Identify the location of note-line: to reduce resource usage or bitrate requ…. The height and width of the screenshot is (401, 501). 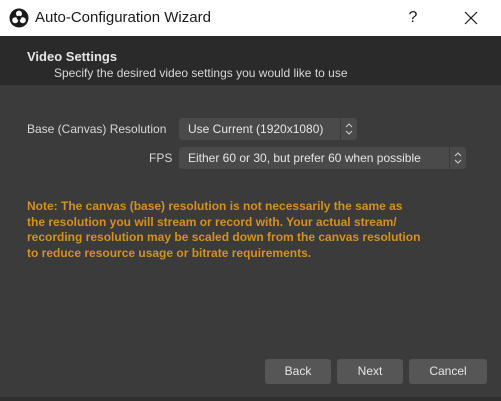
(169, 252).